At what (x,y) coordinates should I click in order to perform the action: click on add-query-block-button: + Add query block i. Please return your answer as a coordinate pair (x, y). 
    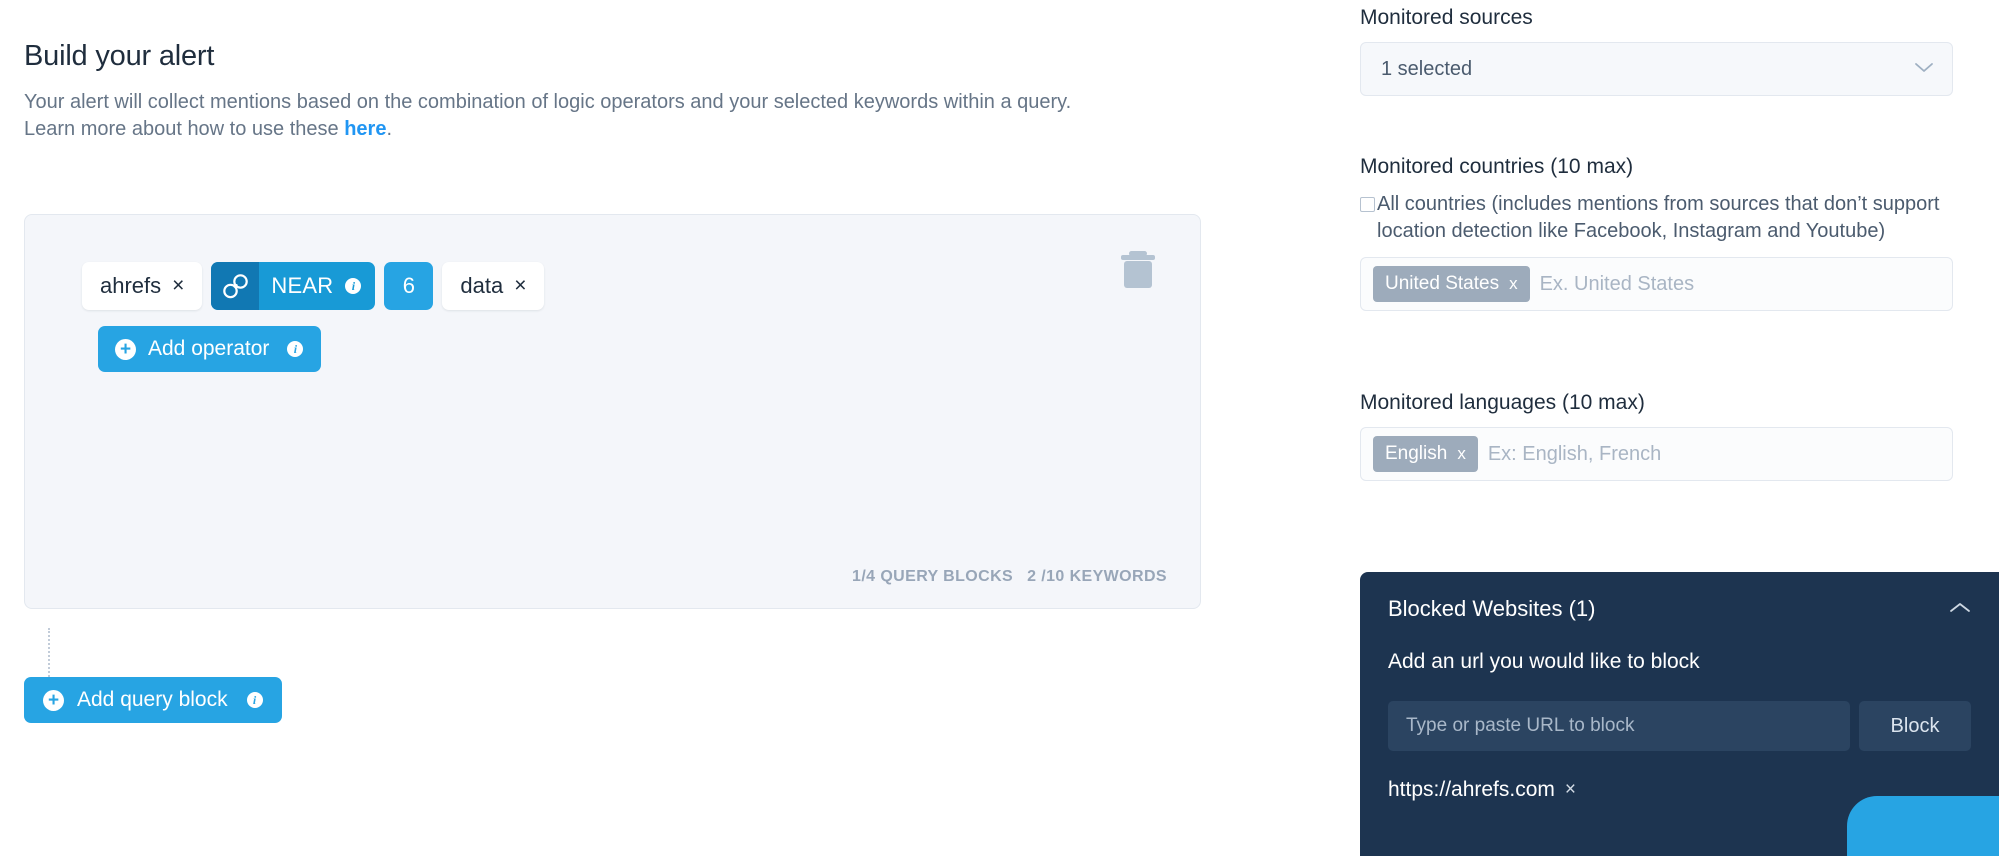
    Looking at the image, I should click on (153, 700).